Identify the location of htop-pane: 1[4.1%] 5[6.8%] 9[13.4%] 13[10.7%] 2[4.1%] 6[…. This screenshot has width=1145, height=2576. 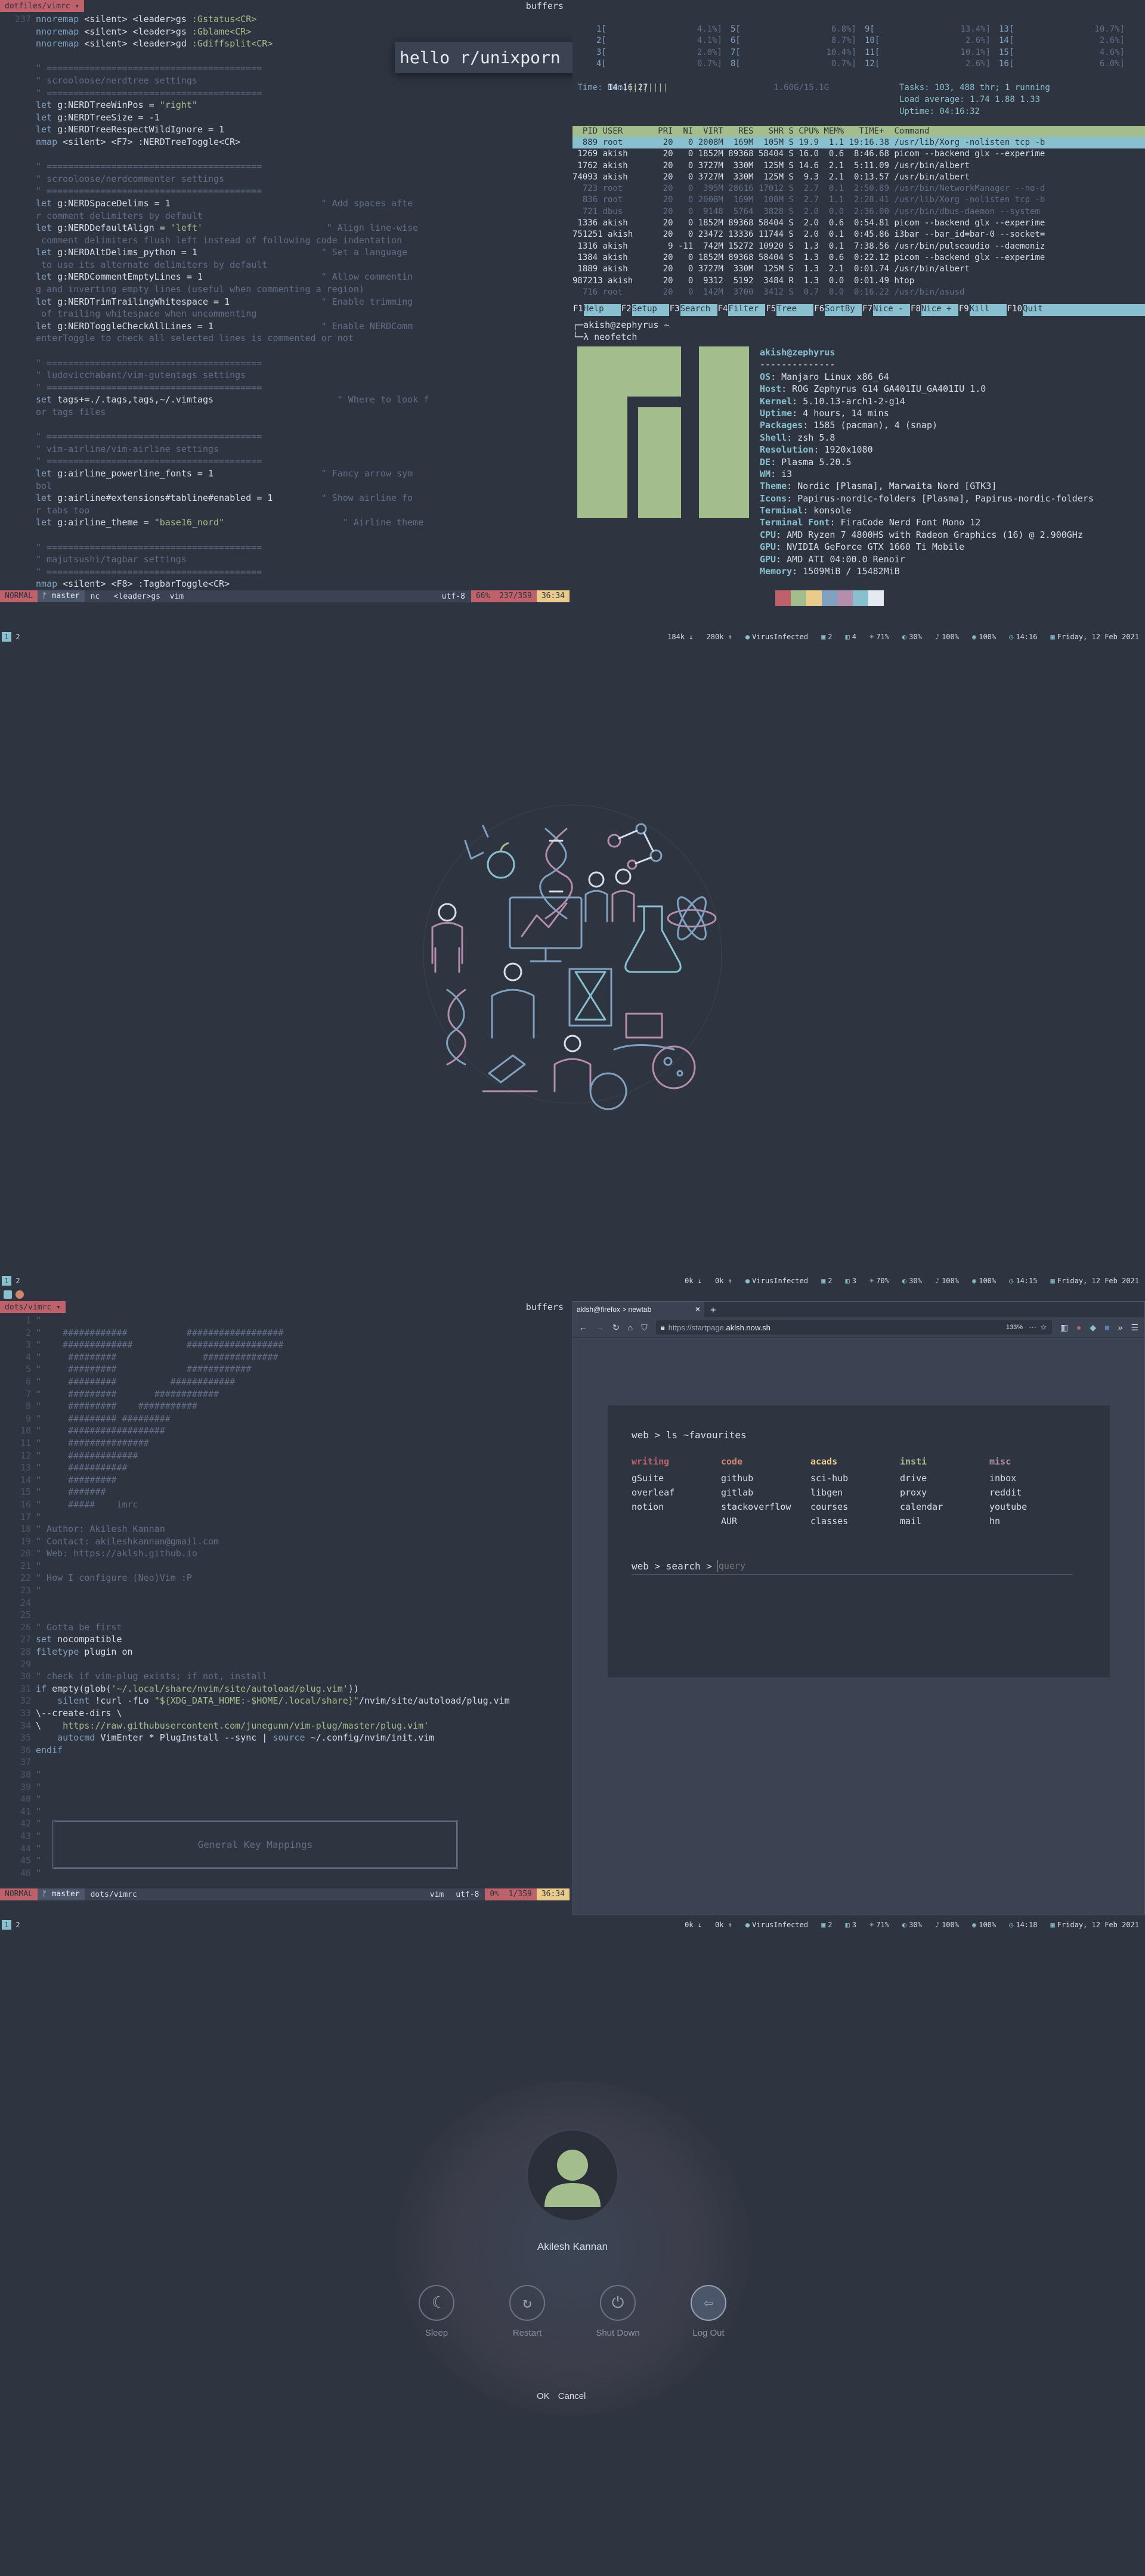
(858, 173).